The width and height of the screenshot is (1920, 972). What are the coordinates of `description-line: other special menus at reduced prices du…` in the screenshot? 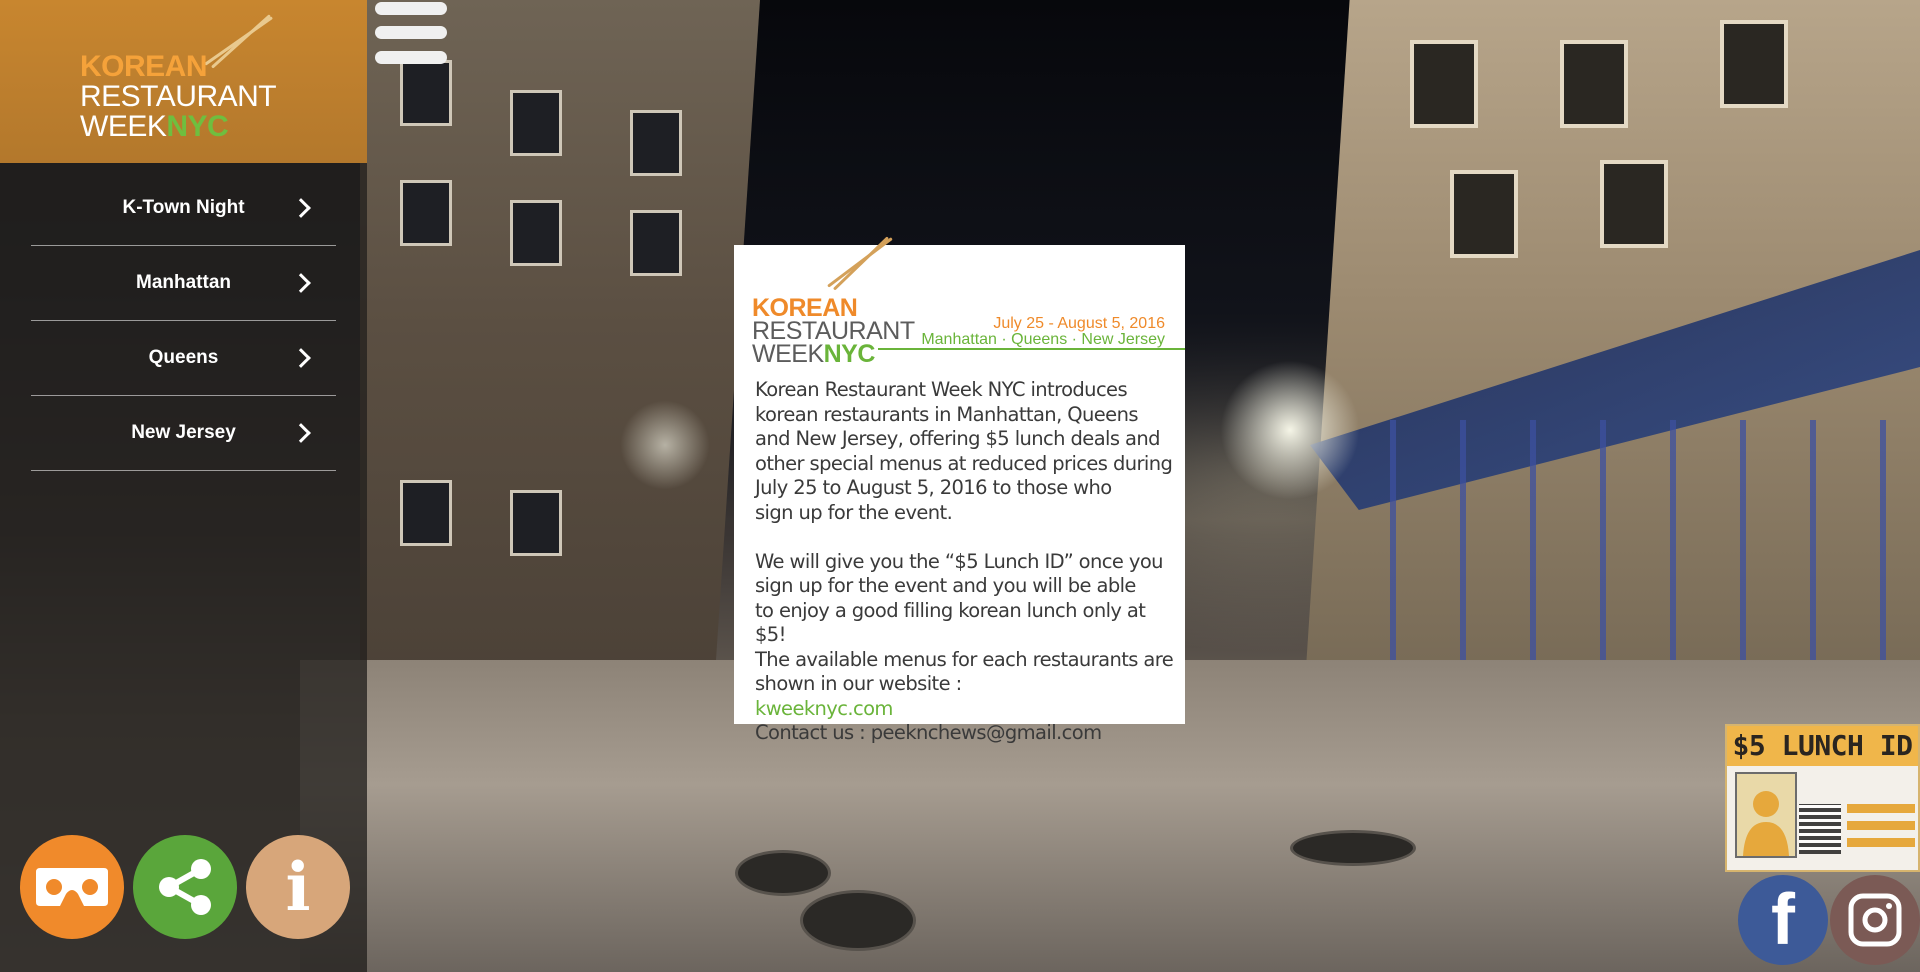 It's located at (964, 463).